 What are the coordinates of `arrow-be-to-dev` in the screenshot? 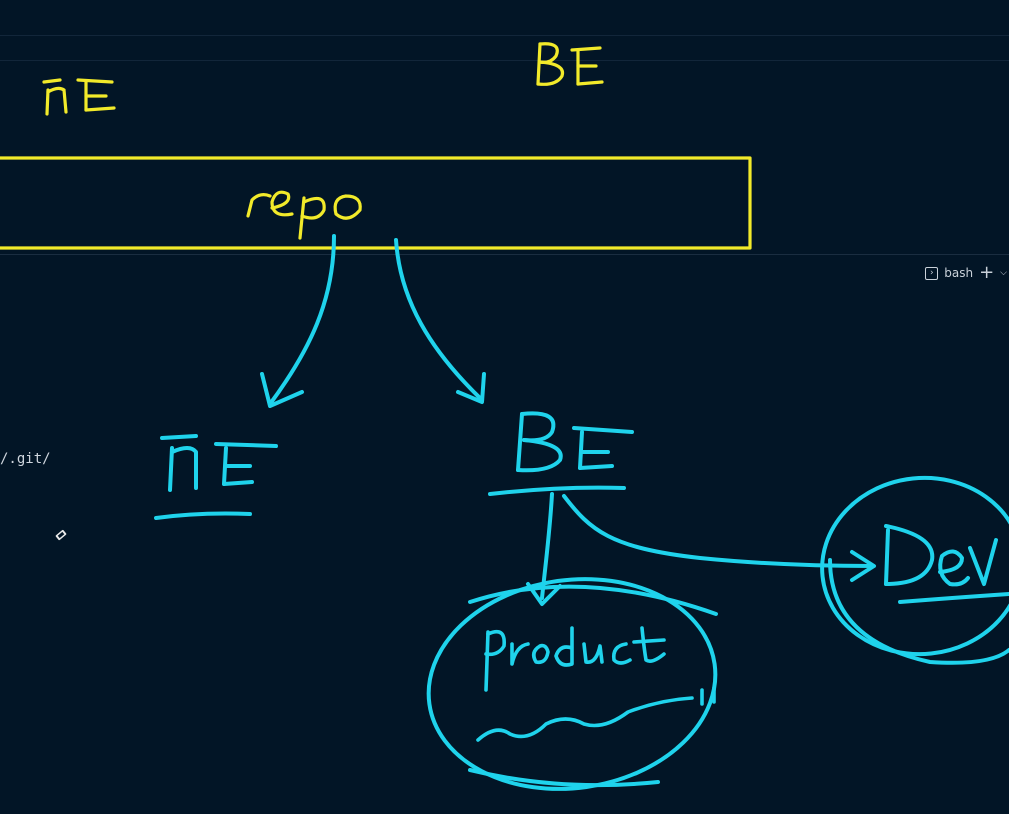 It's located at (718, 531).